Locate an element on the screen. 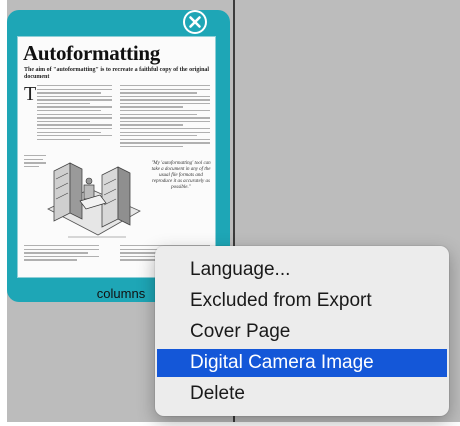 This screenshot has width=460, height=426. thumbnail-text-footer-left is located at coordinates (61, 254).